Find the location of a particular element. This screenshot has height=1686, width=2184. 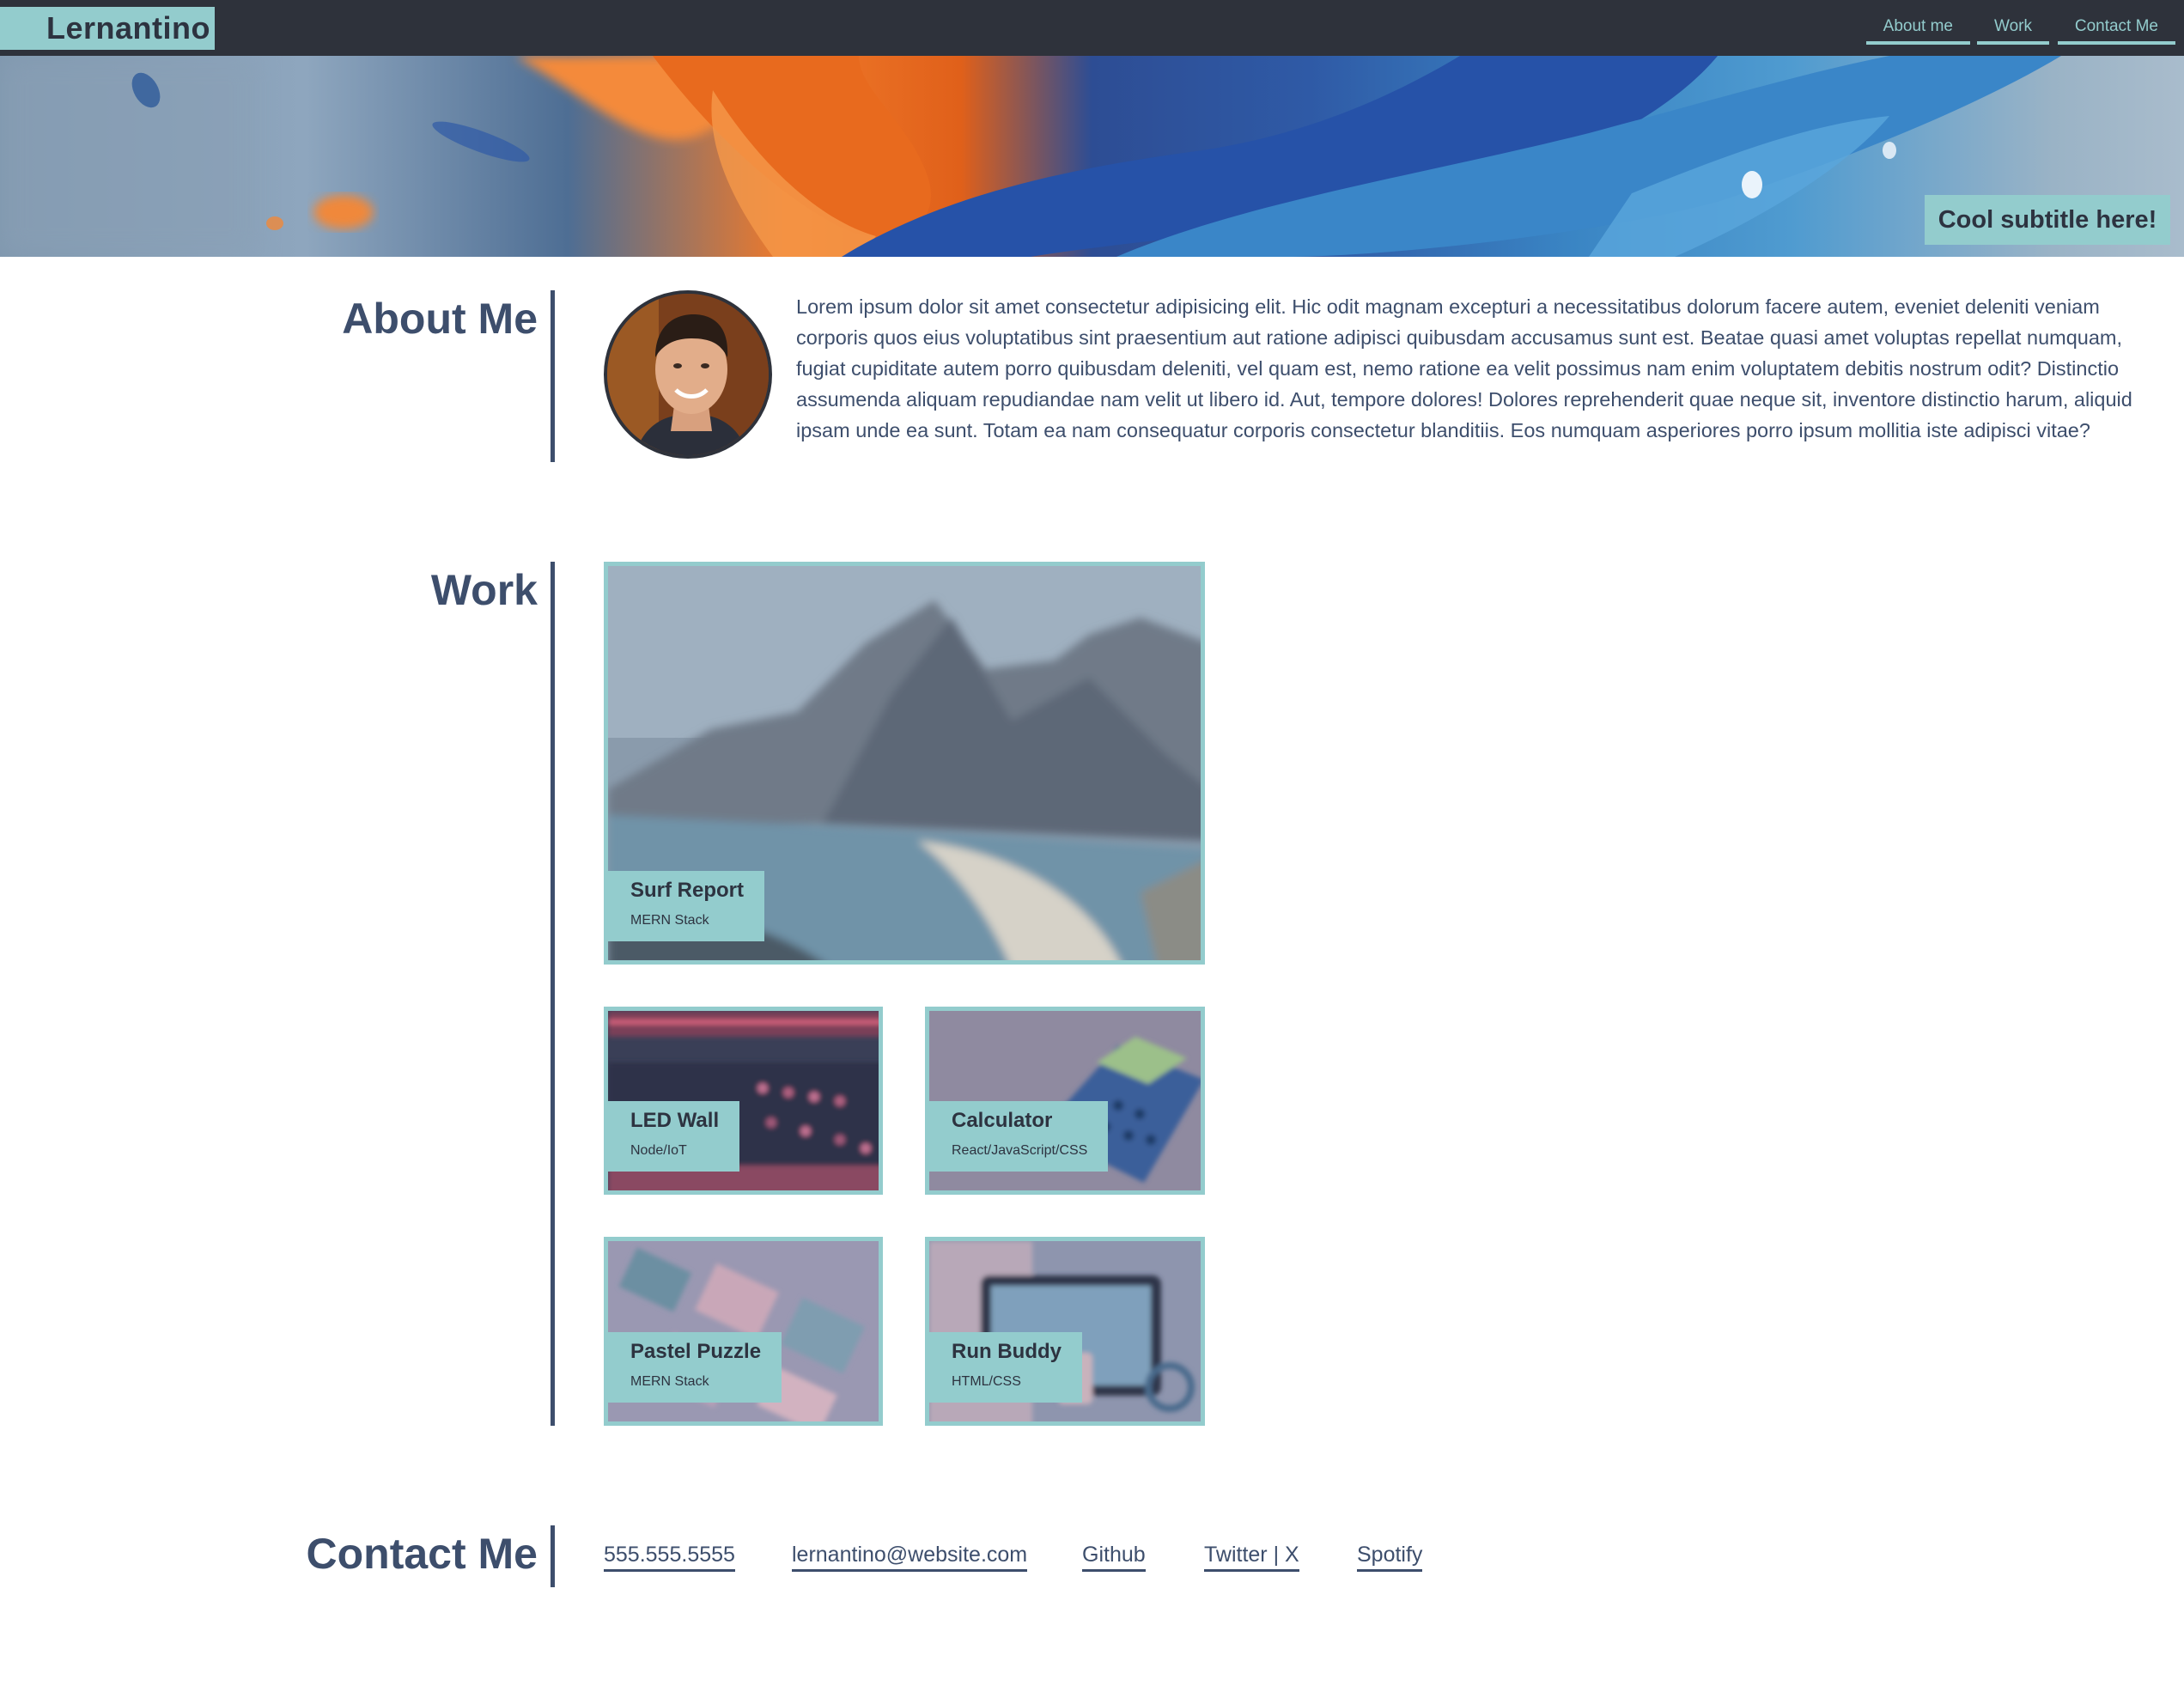

project-card-calculator: Calculator React/JavaScript/CSS is located at coordinates (1065, 1101).